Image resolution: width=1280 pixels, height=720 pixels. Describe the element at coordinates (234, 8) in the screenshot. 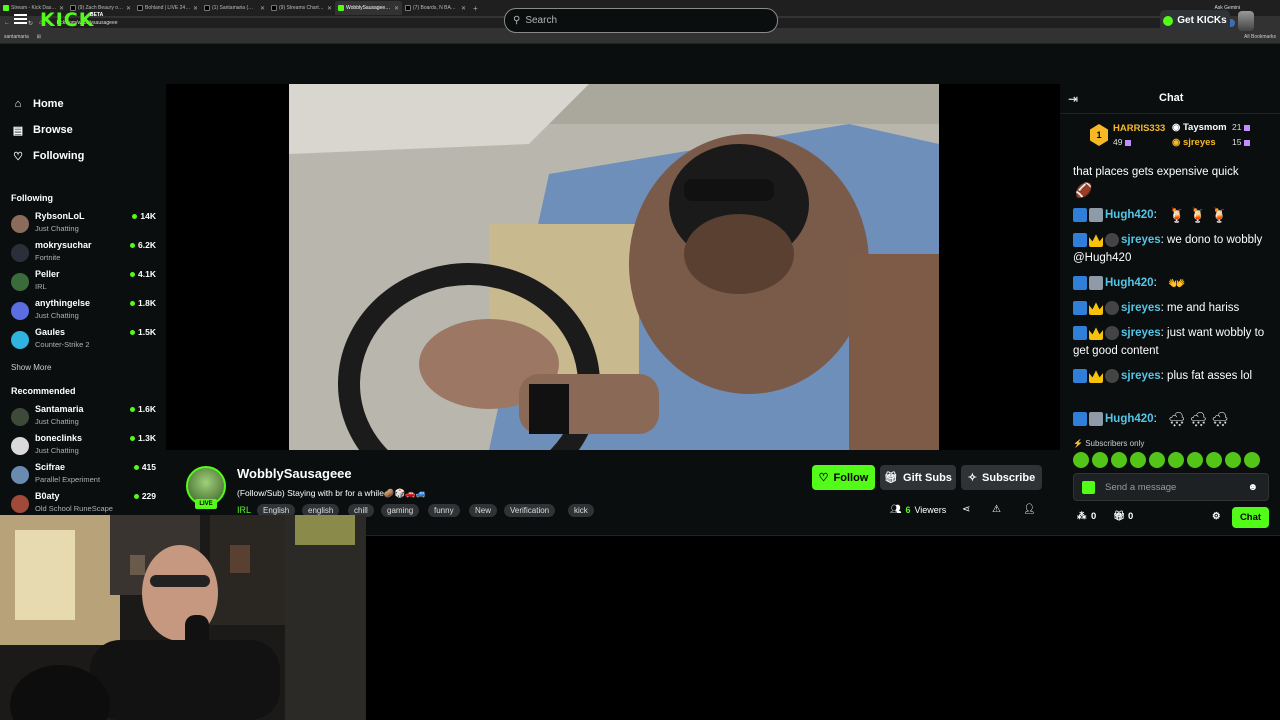

I see `browser-tab: (1) Santamaria (@Santamariak)...✕` at that location.